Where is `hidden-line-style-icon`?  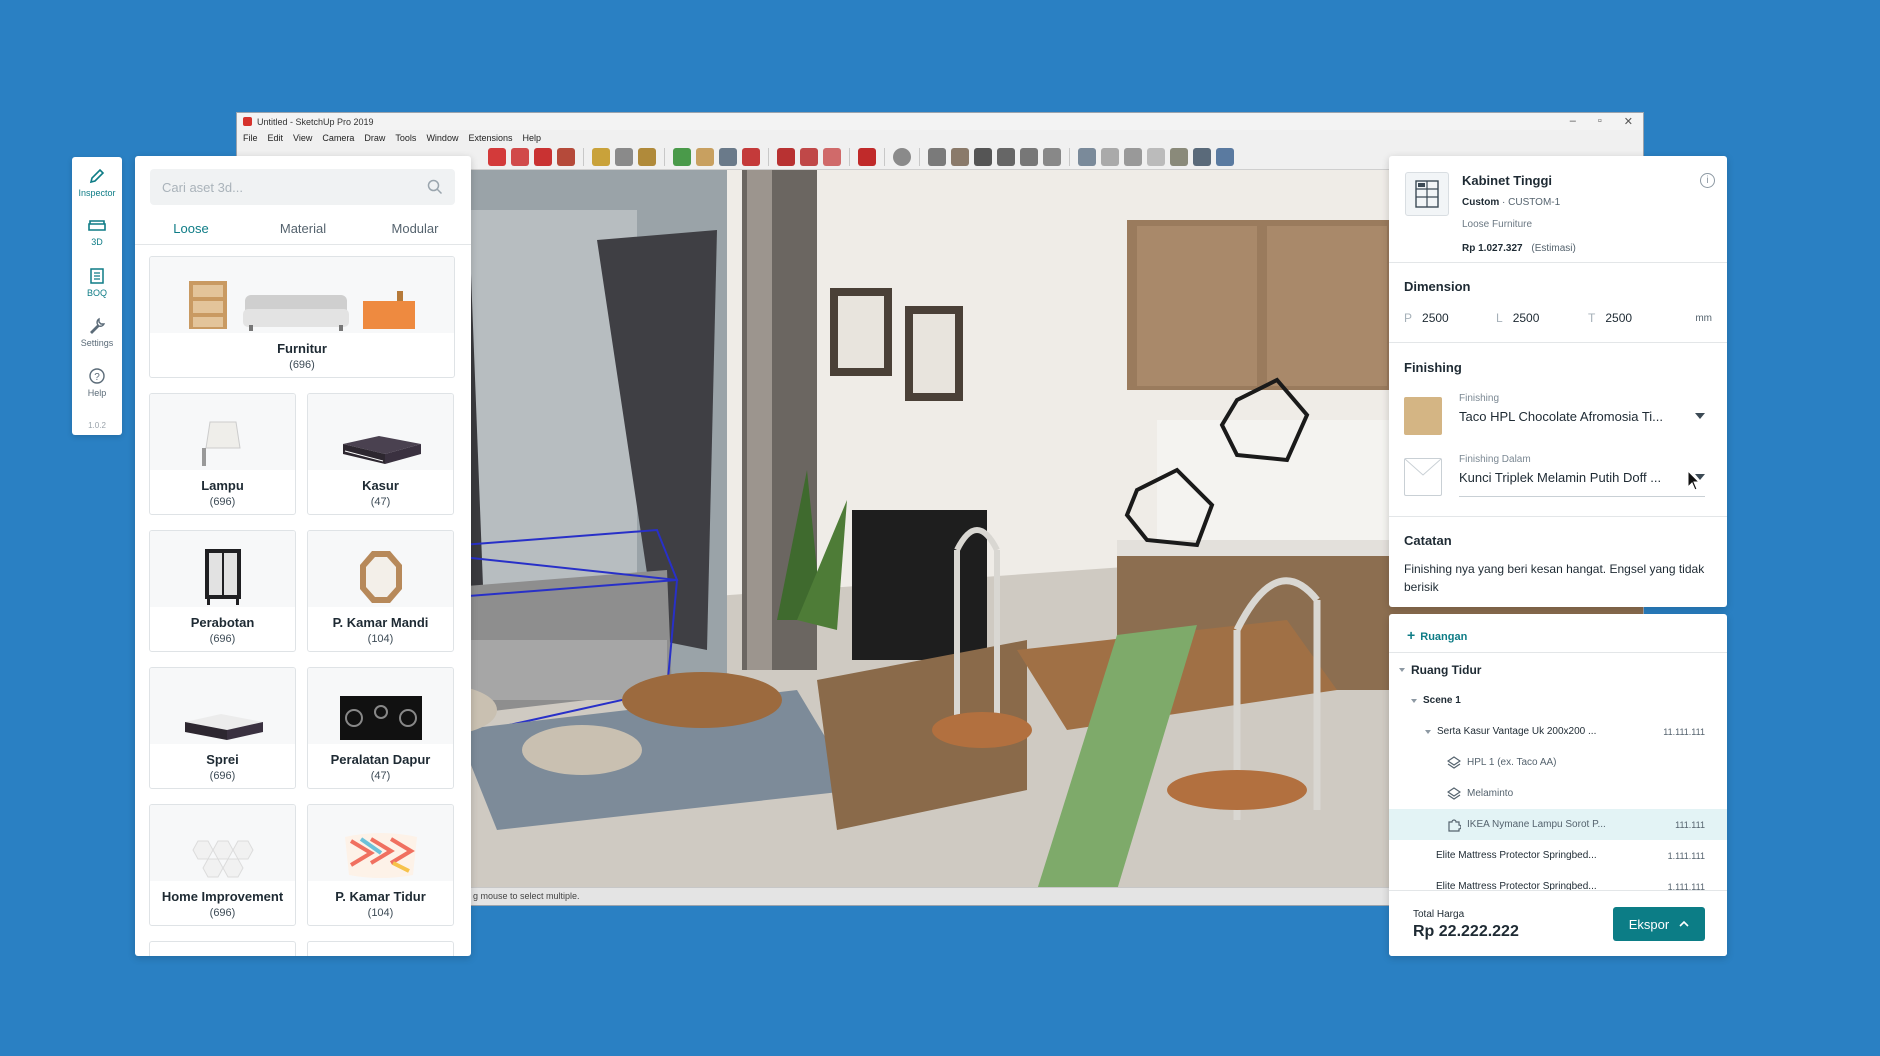
hidden-line-style-icon is located at coordinates (1133, 157).